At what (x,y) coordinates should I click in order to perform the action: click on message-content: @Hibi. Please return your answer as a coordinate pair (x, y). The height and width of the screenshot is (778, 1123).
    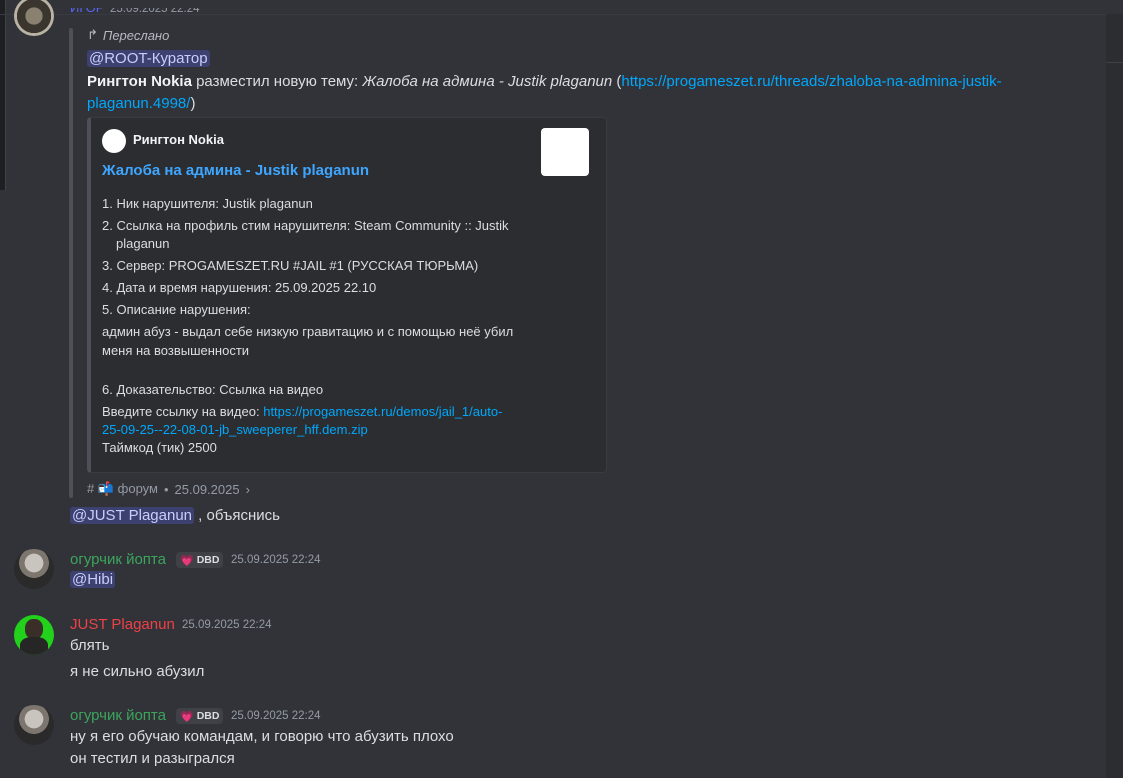
    Looking at the image, I should click on (93, 580).